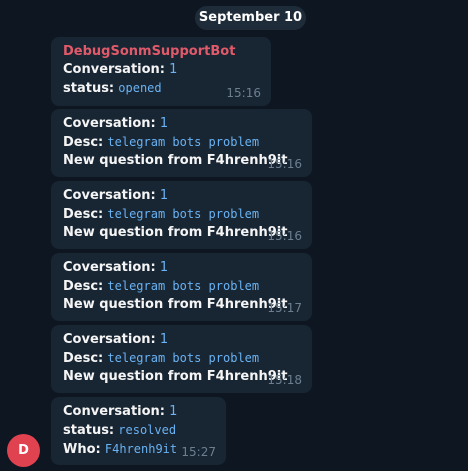 The width and height of the screenshot is (468, 471). I want to click on bot-avatar: D, so click(23, 450).